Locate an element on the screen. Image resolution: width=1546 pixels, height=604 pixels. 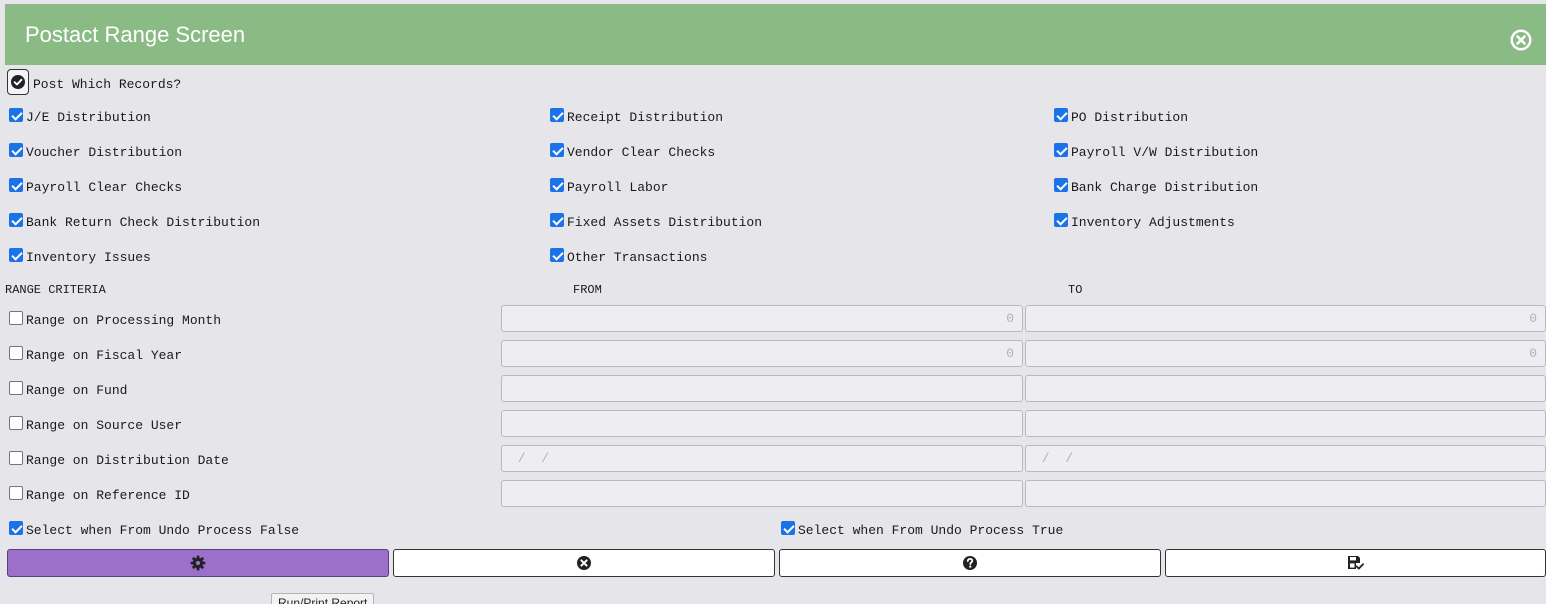
range-label: Range on Reference ID is located at coordinates (108, 495).